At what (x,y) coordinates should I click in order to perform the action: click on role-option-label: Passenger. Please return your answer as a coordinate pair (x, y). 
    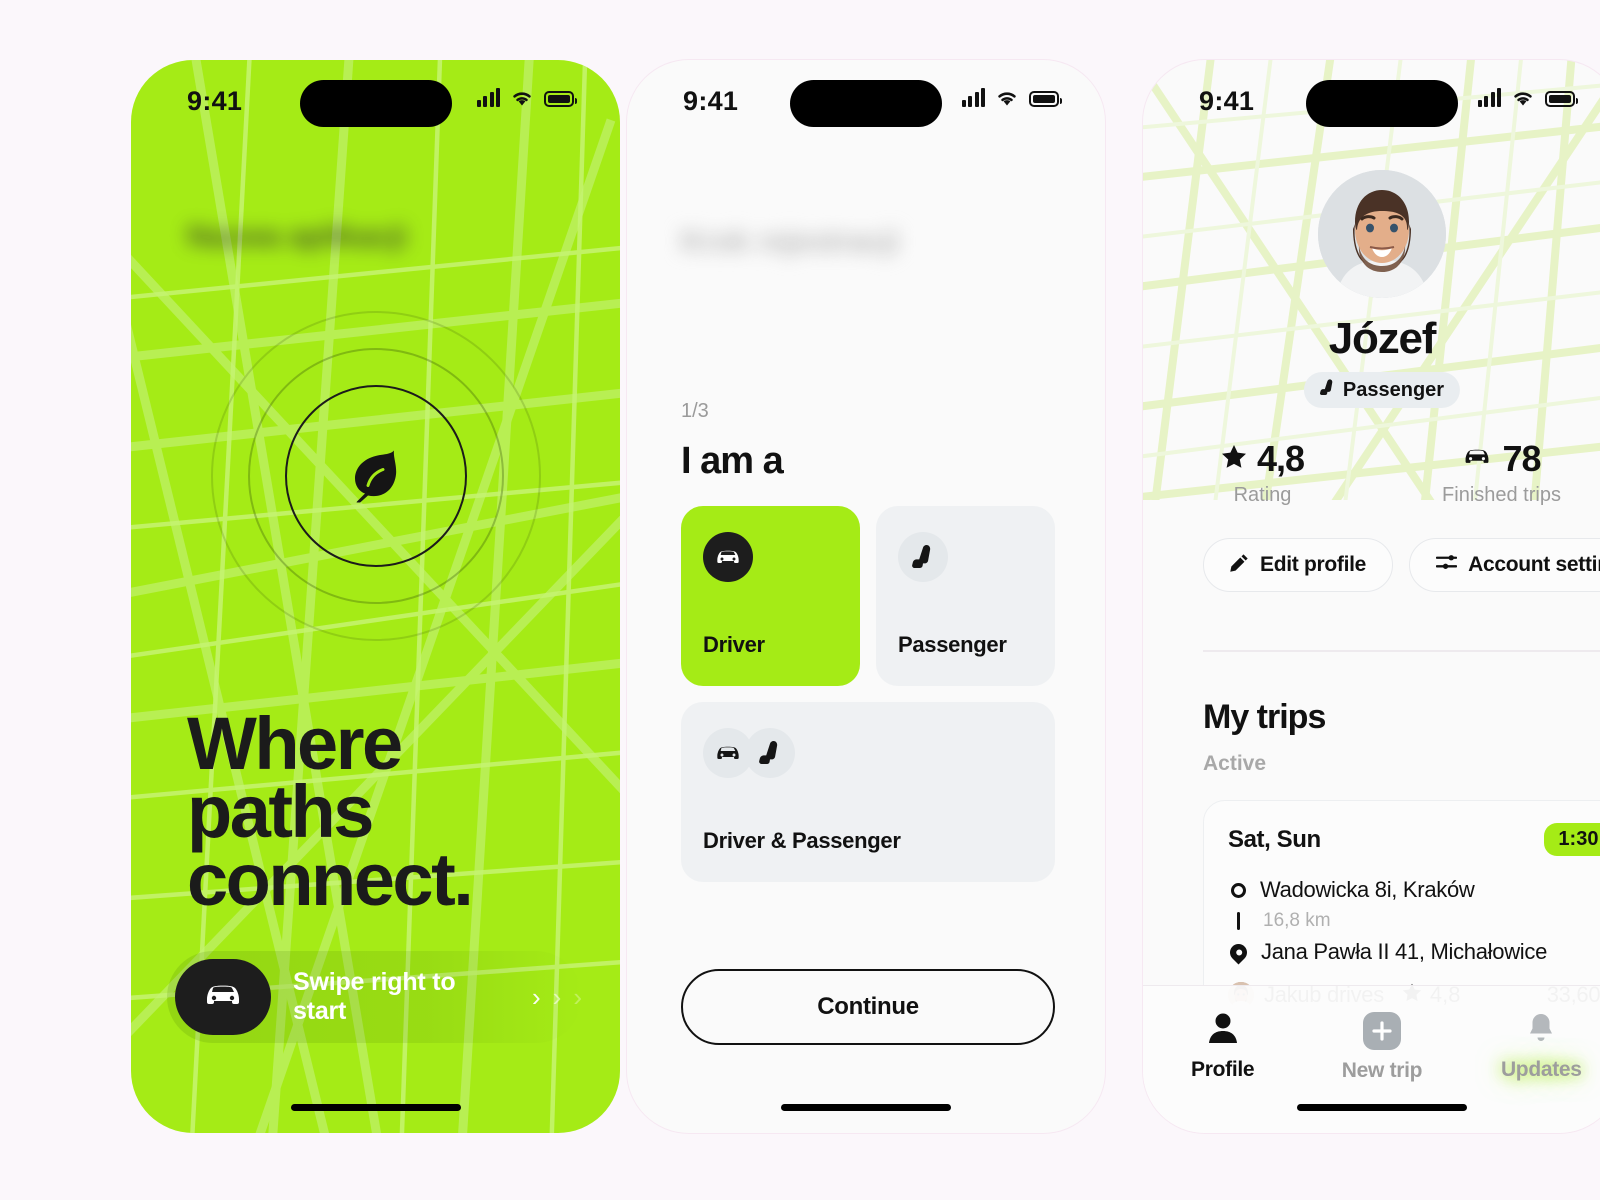
    Looking at the image, I should click on (952, 644).